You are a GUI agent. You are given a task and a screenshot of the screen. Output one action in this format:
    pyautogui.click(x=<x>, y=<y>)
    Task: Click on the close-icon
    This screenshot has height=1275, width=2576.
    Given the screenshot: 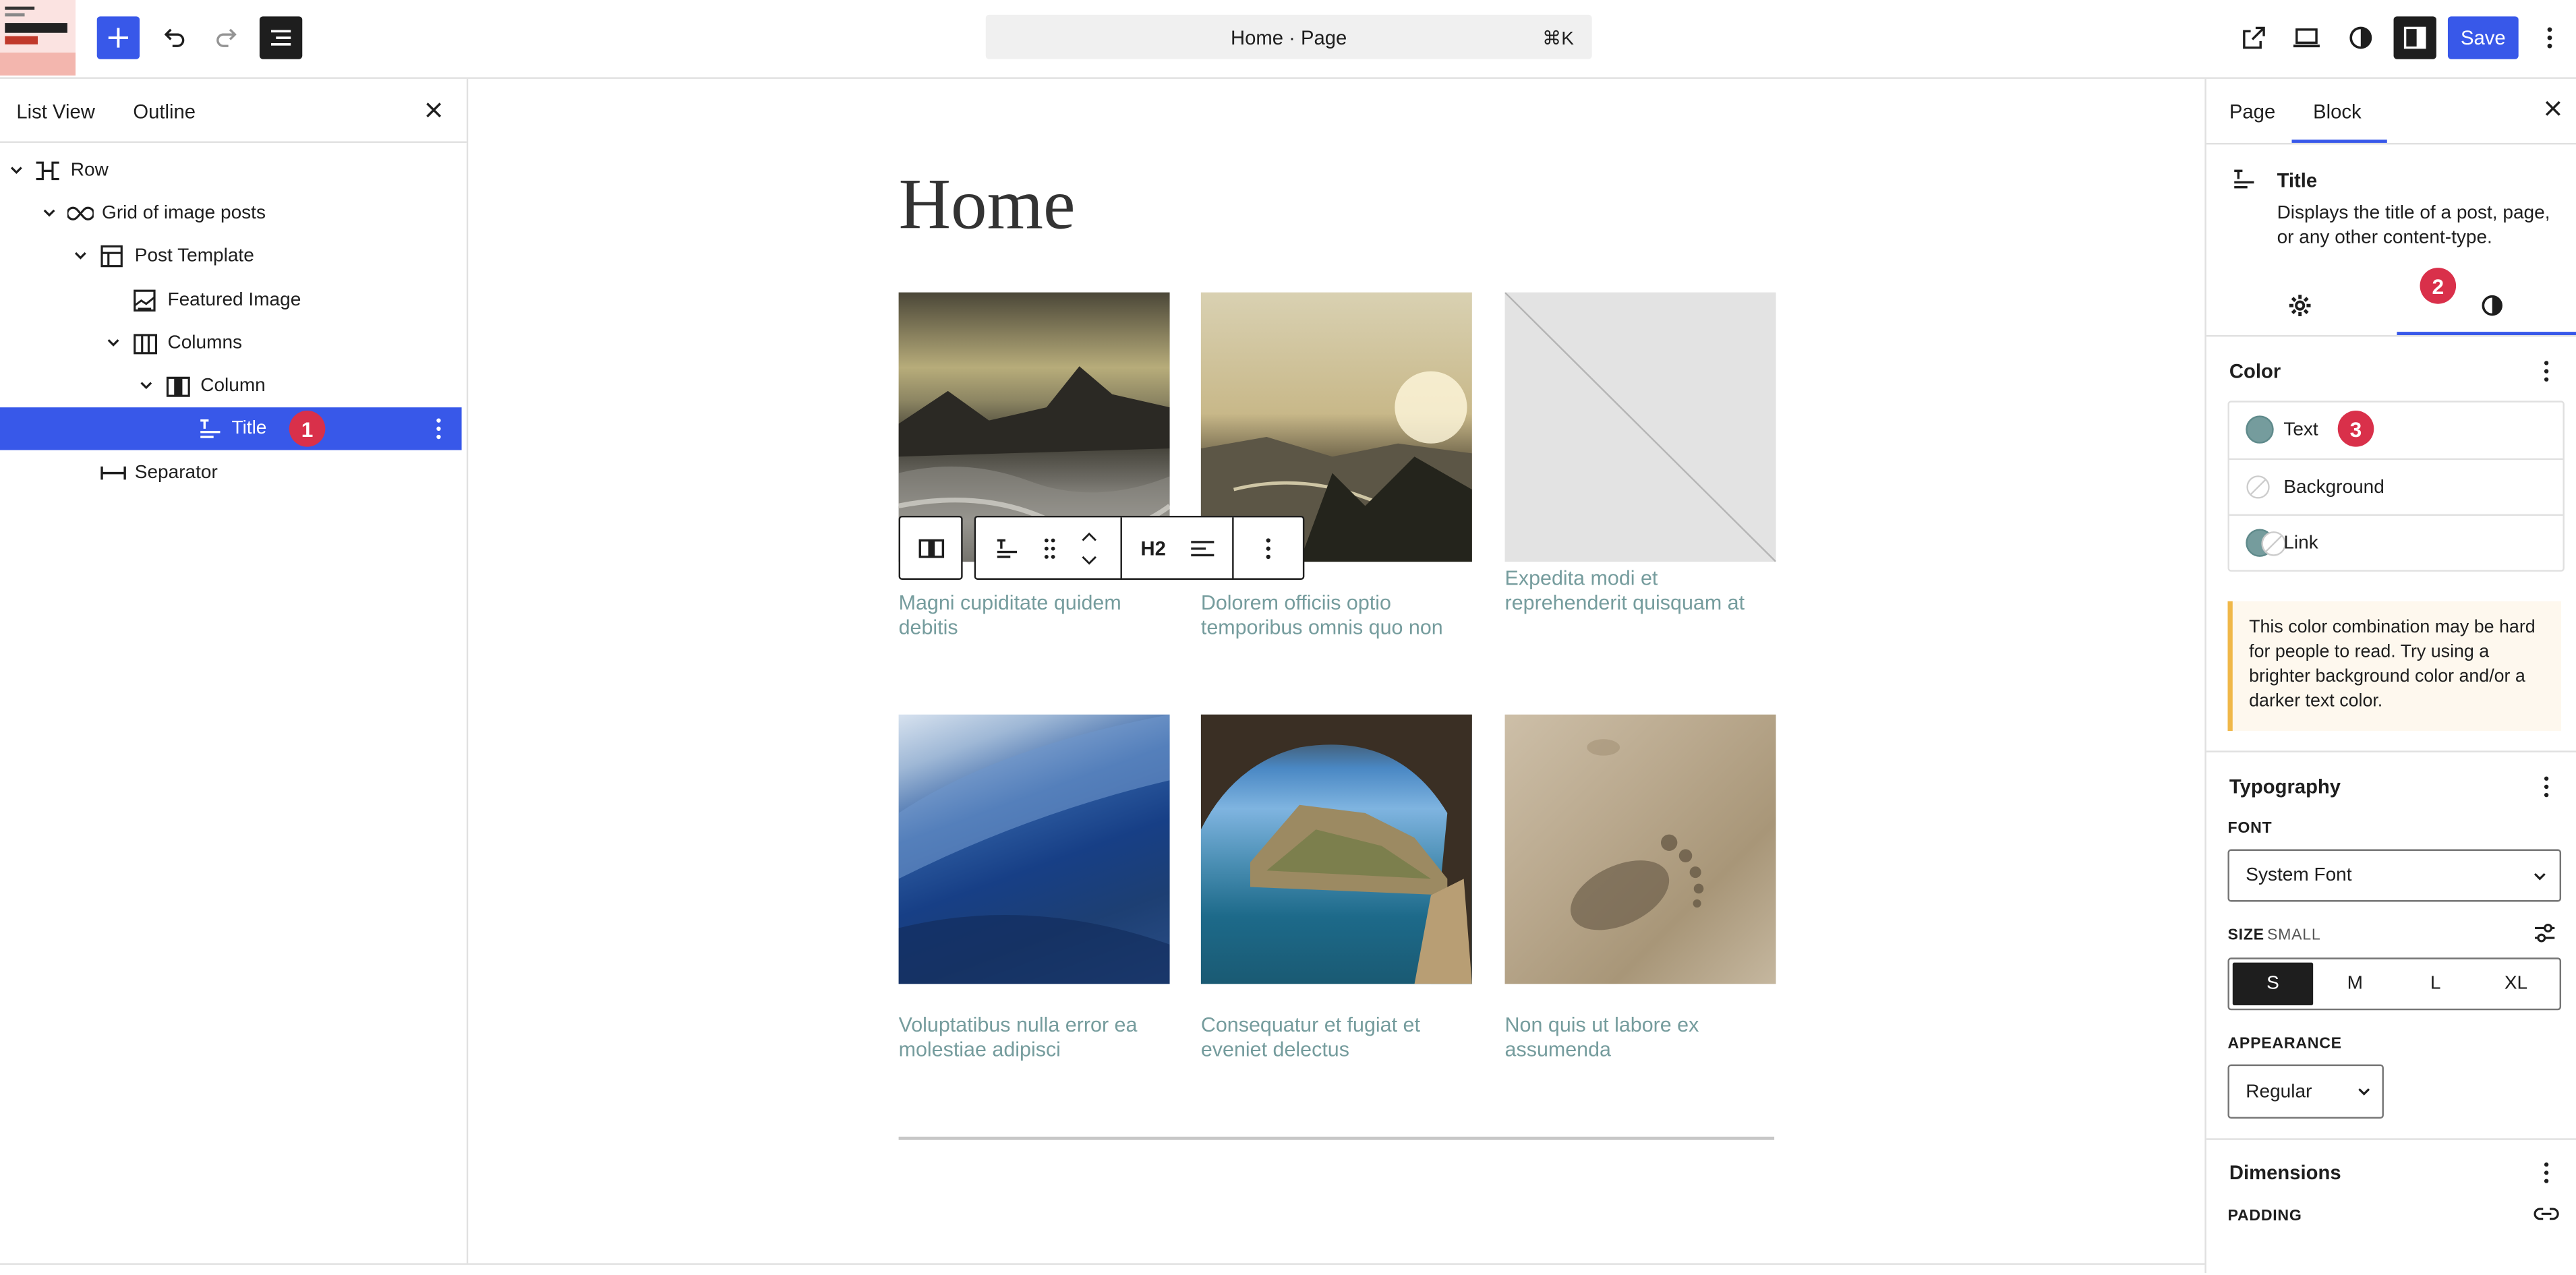 What is the action you would take?
    pyautogui.click(x=2552, y=108)
    